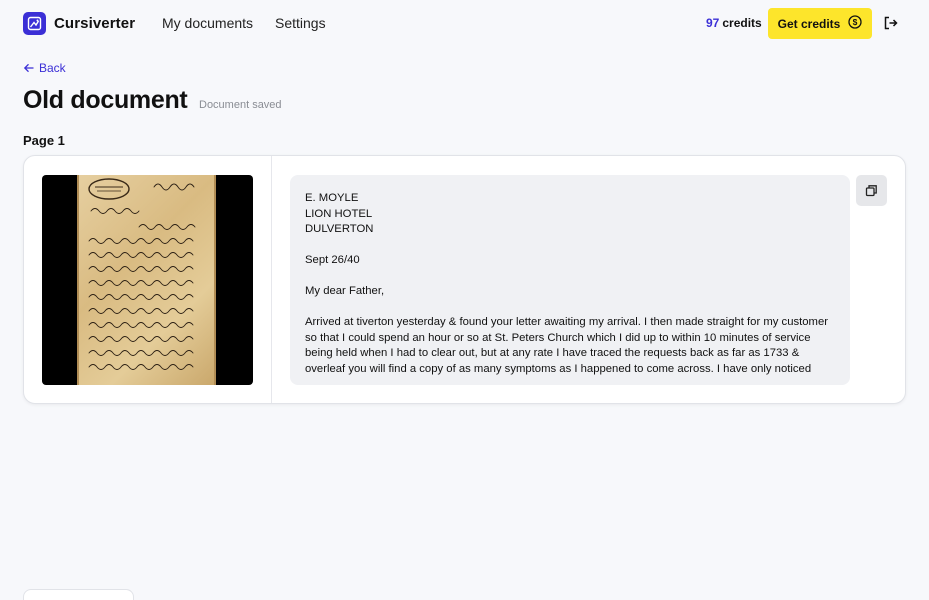 The width and height of the screenshot is (929, 600). I want to click on get-credits-button: Get credits $, so click(820, 23).